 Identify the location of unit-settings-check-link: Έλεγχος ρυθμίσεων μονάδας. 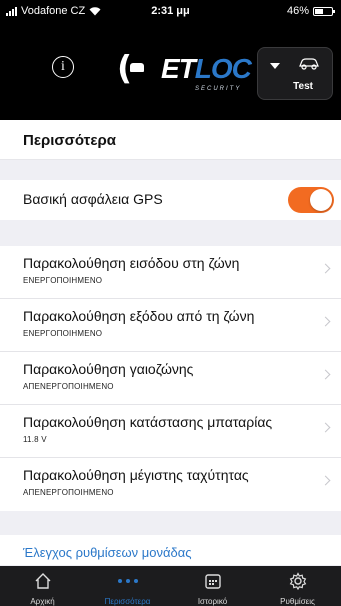
(107, 552).